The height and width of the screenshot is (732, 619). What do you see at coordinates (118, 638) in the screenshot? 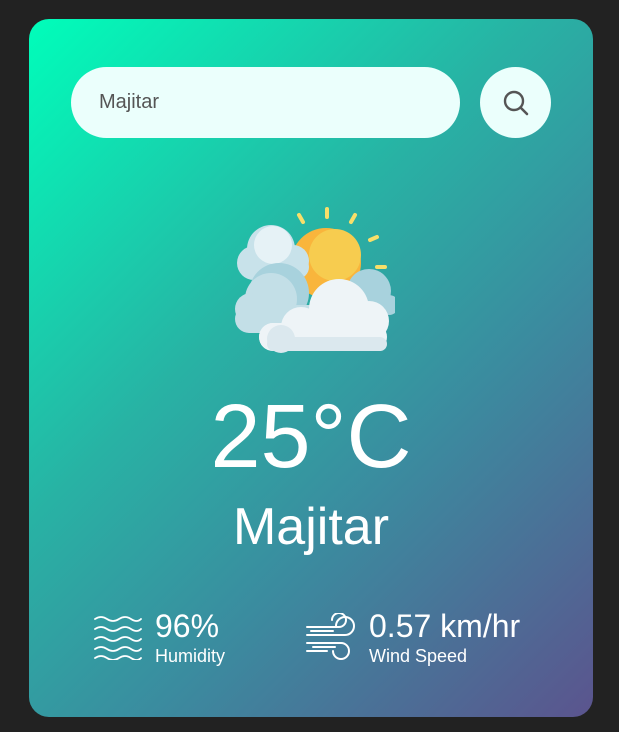
I see `humidity-waves-icon` at bounding box center [118, 638].